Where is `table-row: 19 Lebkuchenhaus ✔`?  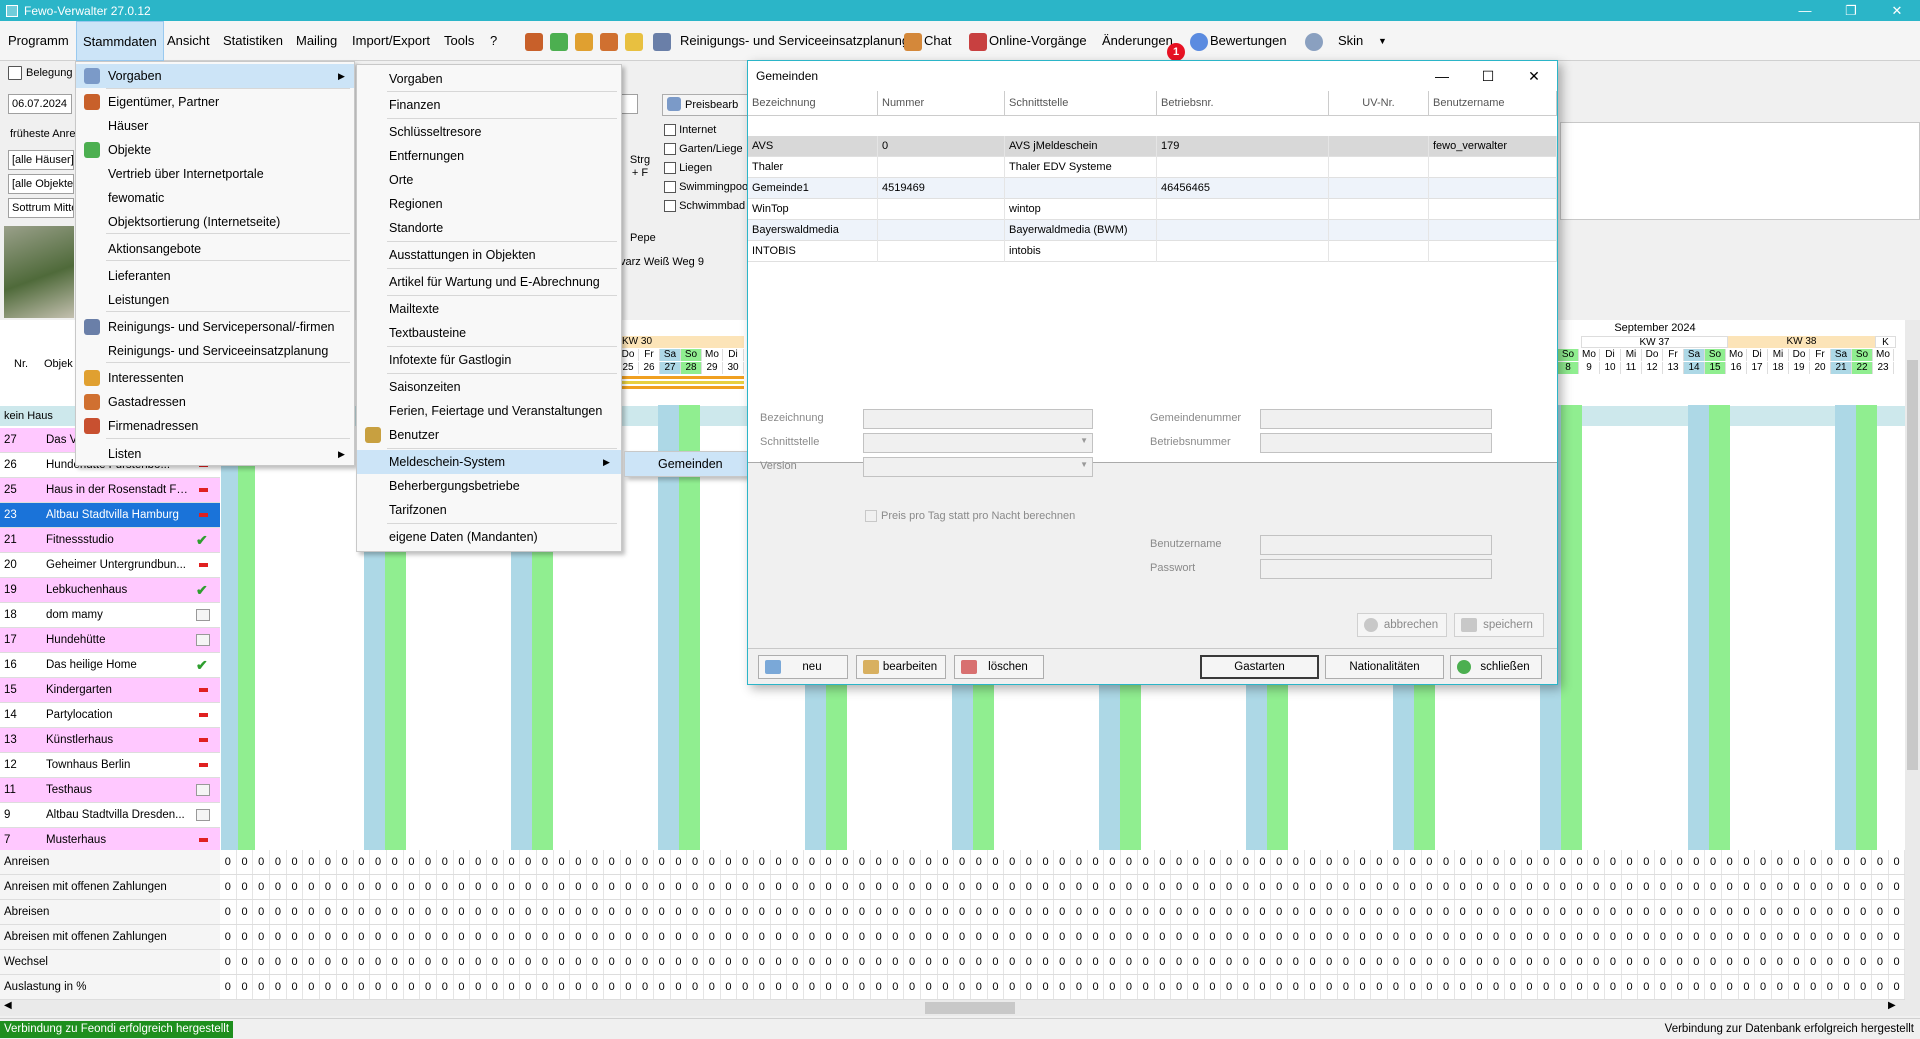 table-row: 19 Lebkuchenhaus ✔ is located at coordinates (110, 590).